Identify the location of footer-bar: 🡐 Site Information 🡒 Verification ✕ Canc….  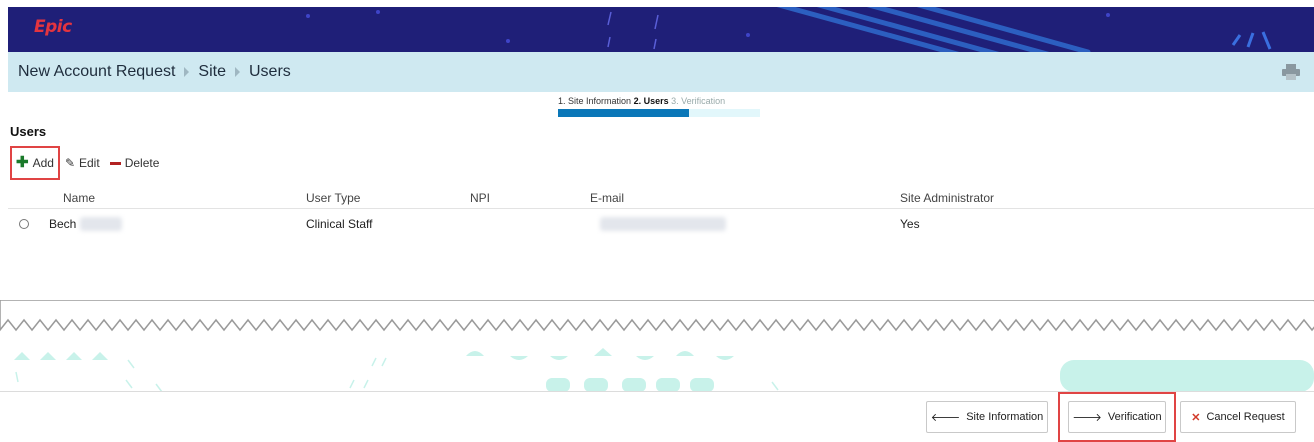
(657, 416).